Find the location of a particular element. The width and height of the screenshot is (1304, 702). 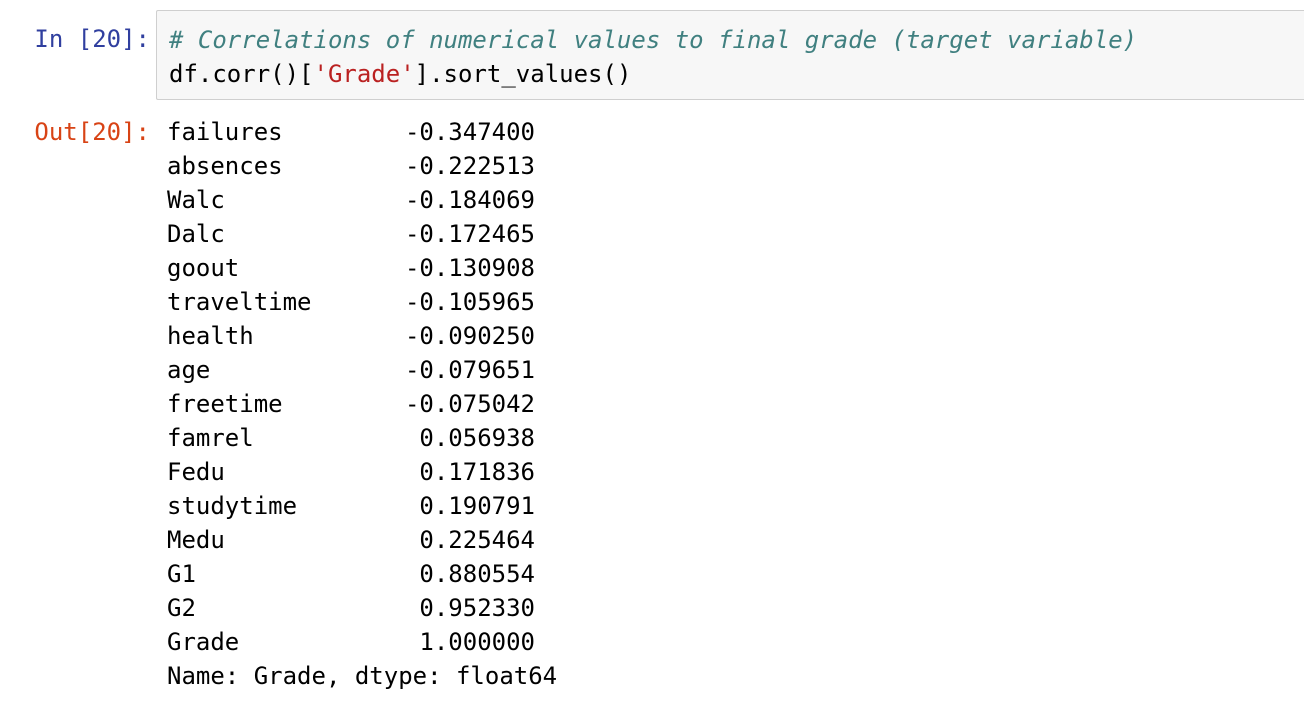

output-row-name: Fedu is located at coordinates (196, 472).